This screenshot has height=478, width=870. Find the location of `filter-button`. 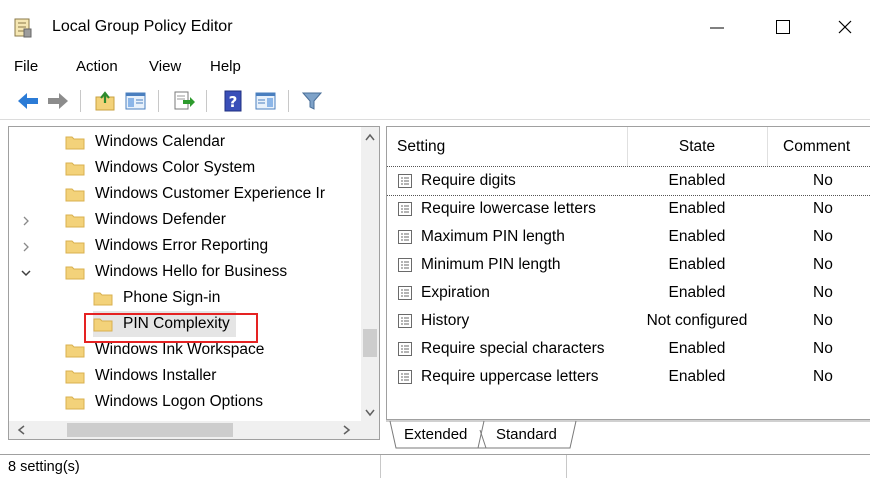

filter-button is located at coordinates (312, 101).